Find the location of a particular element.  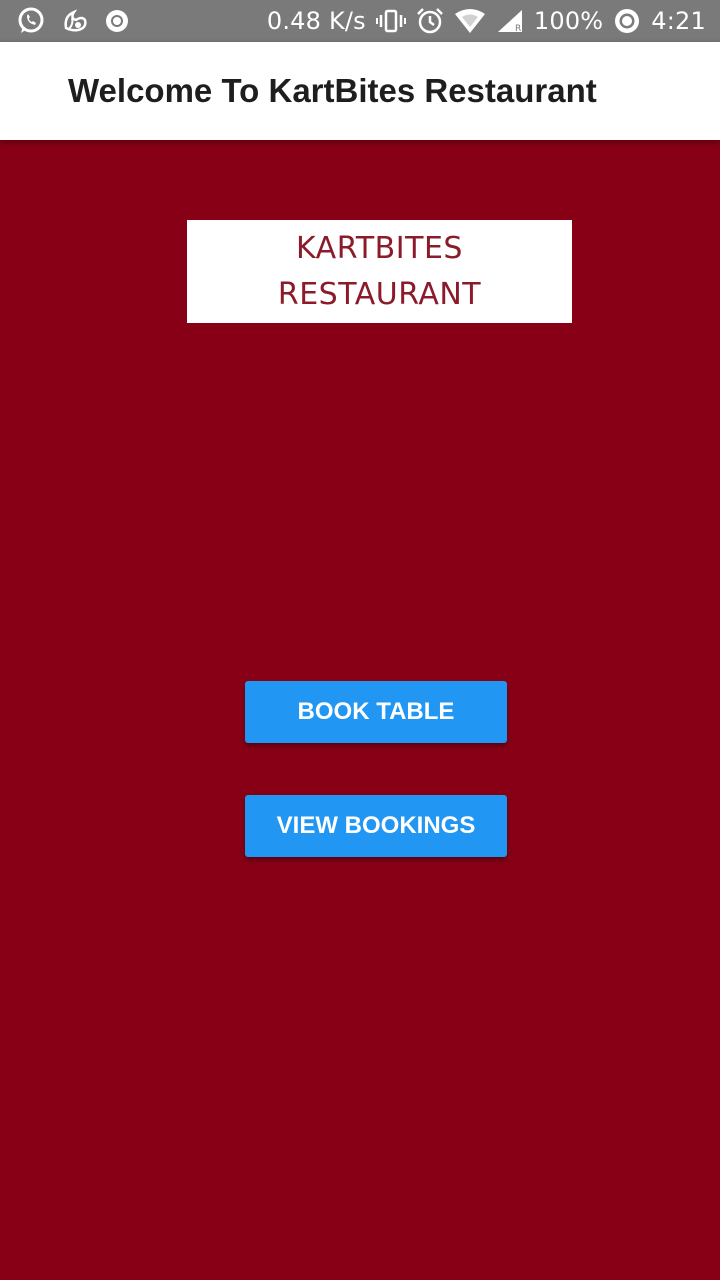

view-bookings-button: VIEW BOOKINGS is located at coordinates (376, 826).